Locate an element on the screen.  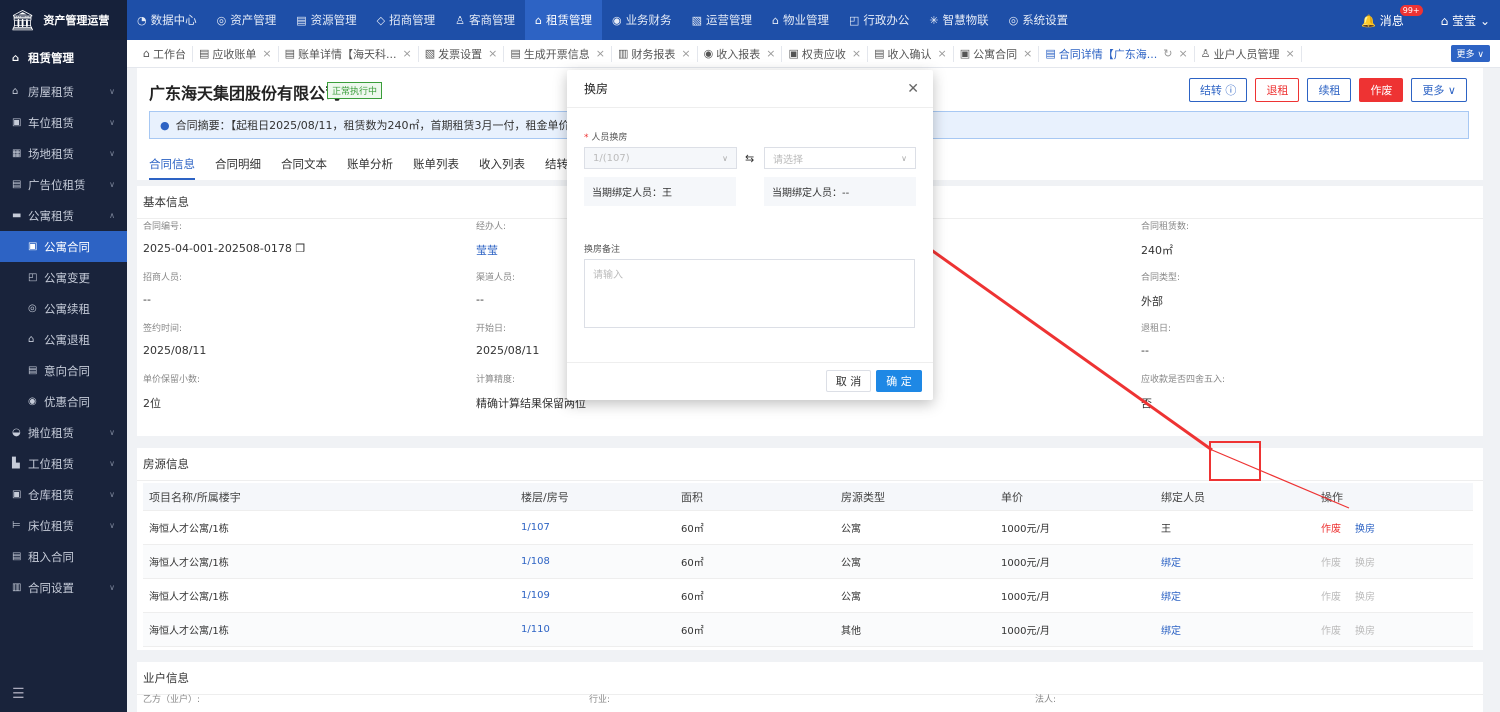
swap-icon: ⇆ is located at coordinates (750, 158).